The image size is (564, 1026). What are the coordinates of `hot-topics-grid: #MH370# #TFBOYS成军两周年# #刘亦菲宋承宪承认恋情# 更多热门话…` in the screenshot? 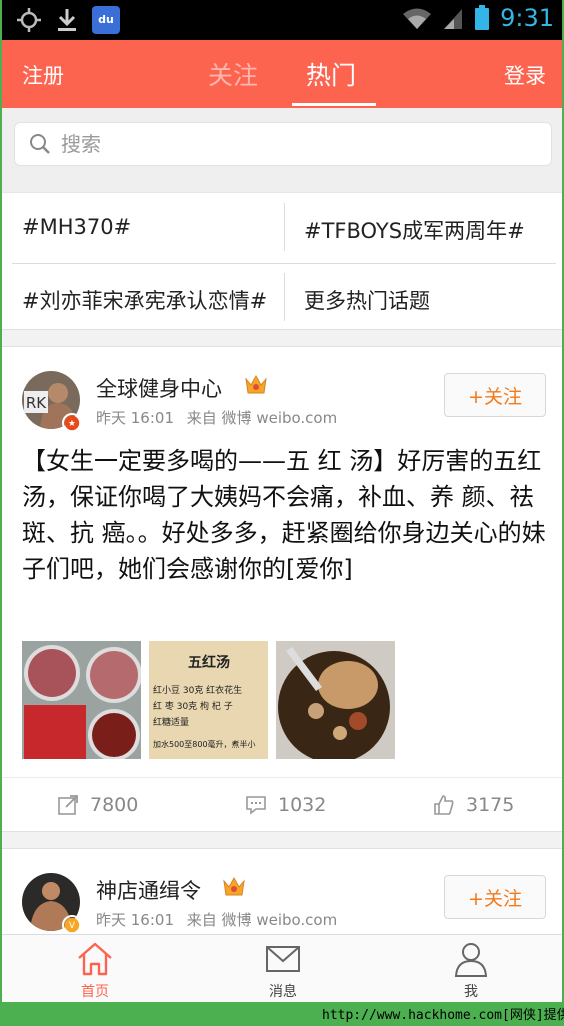 It's located at (282, 261).